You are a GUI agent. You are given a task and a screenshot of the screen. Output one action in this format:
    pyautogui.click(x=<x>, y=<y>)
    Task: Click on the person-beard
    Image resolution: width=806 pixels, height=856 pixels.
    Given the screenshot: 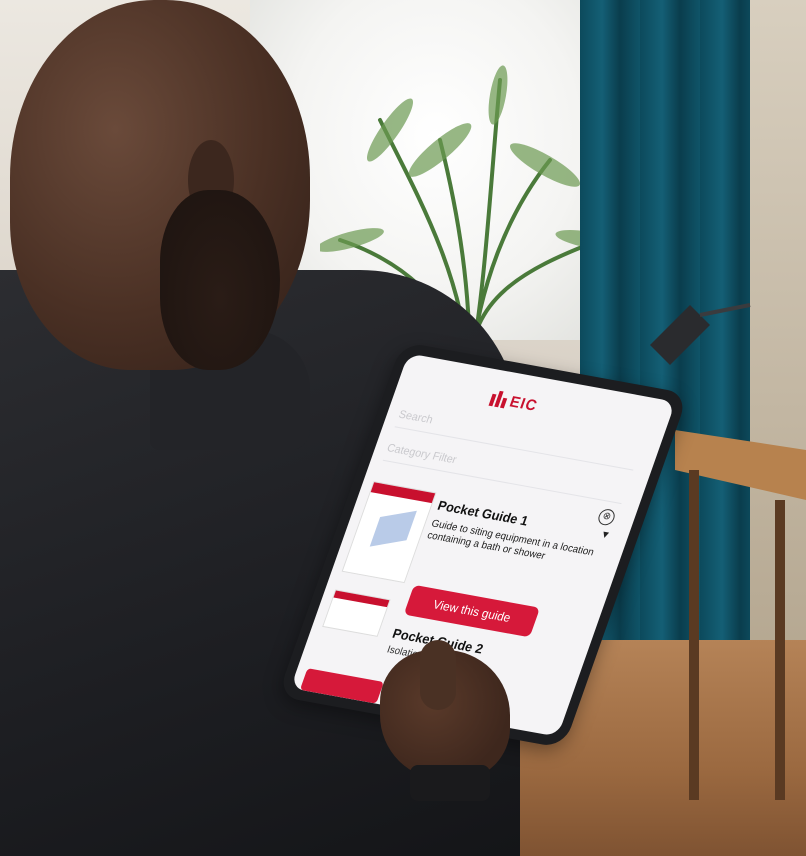 What is the action you would take?
    pyautogui.click(x=220, y=280)
    